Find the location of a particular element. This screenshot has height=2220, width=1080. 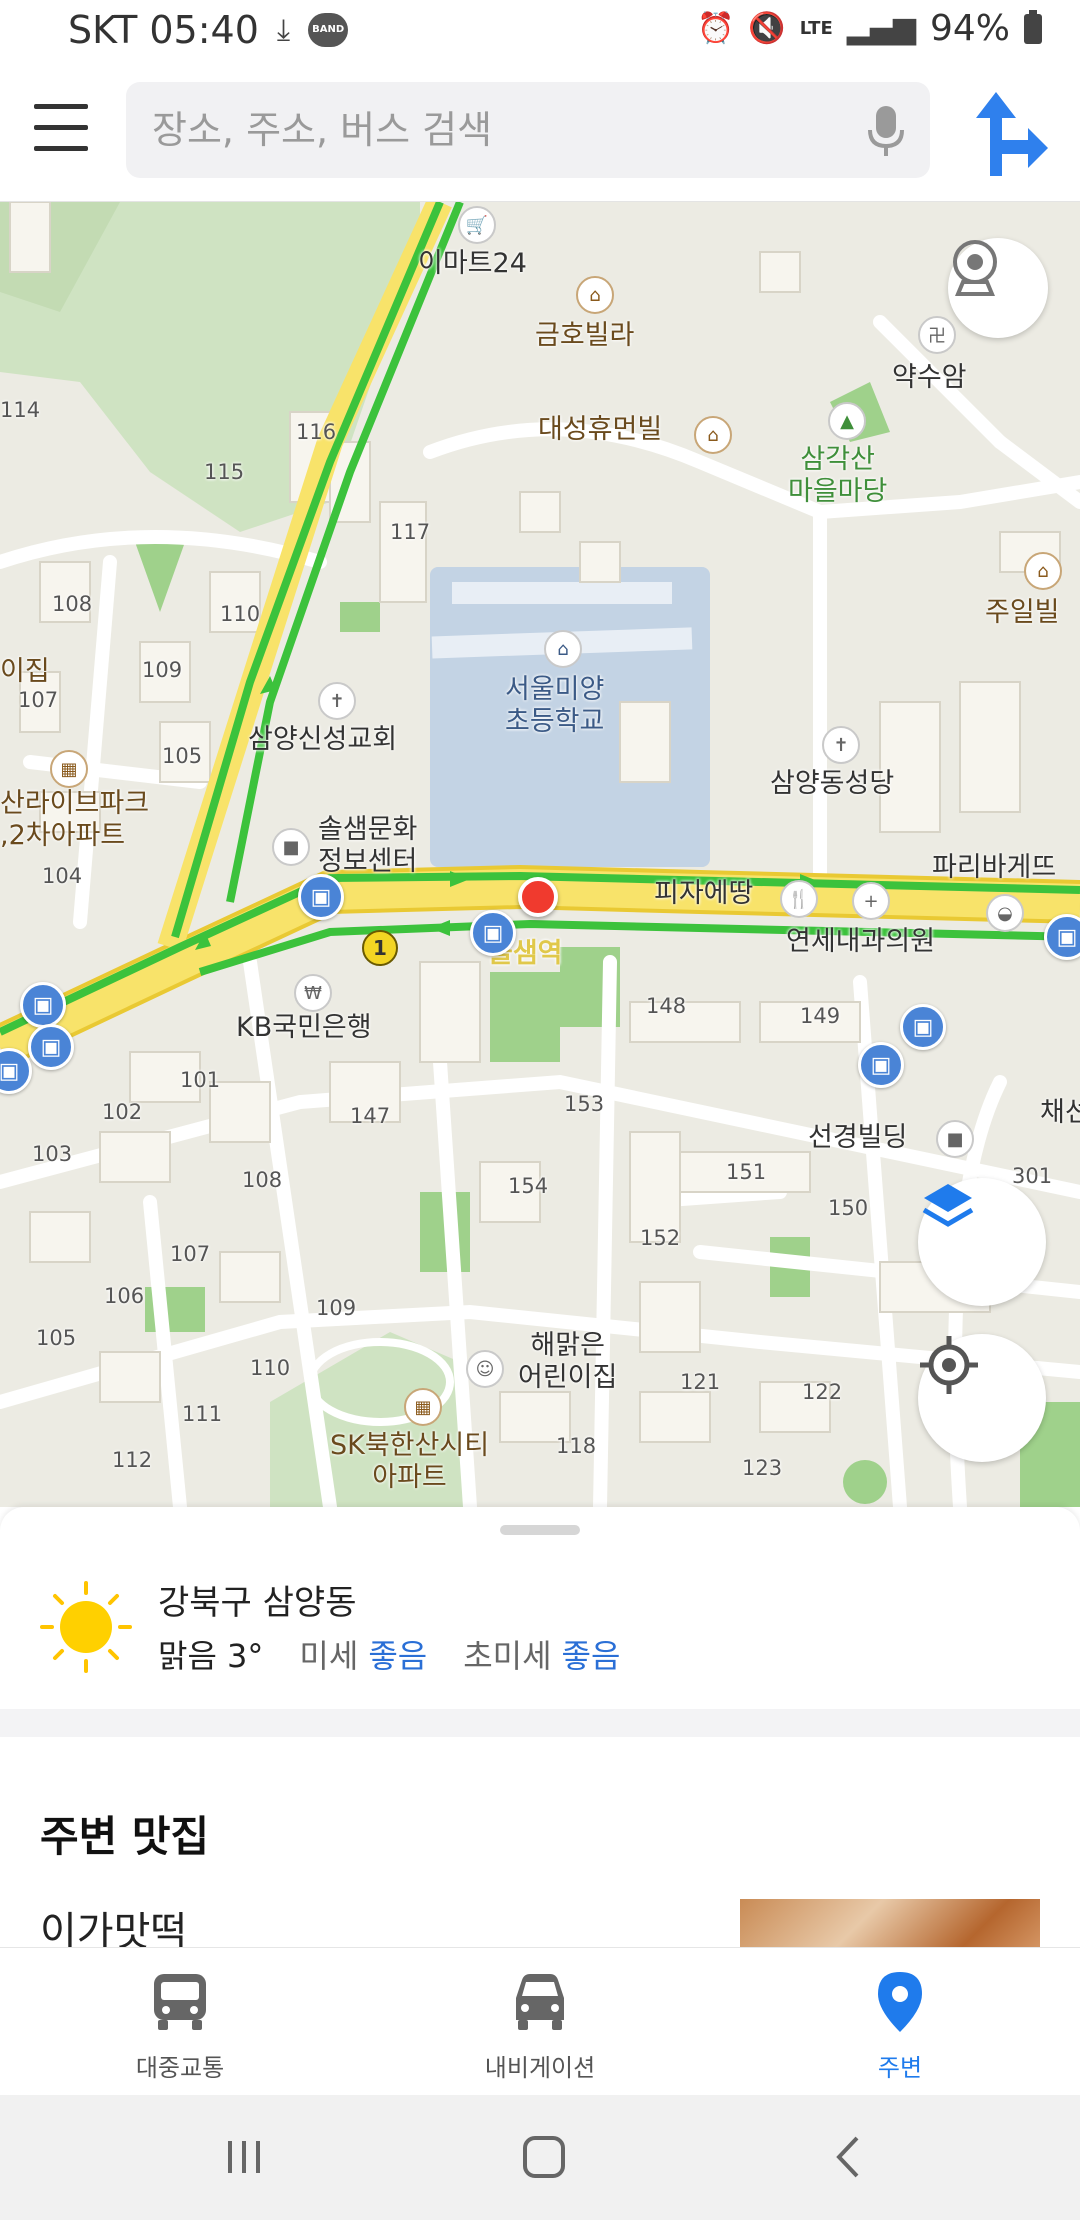

building-number: 111 is located at coordinates (202, 1414).